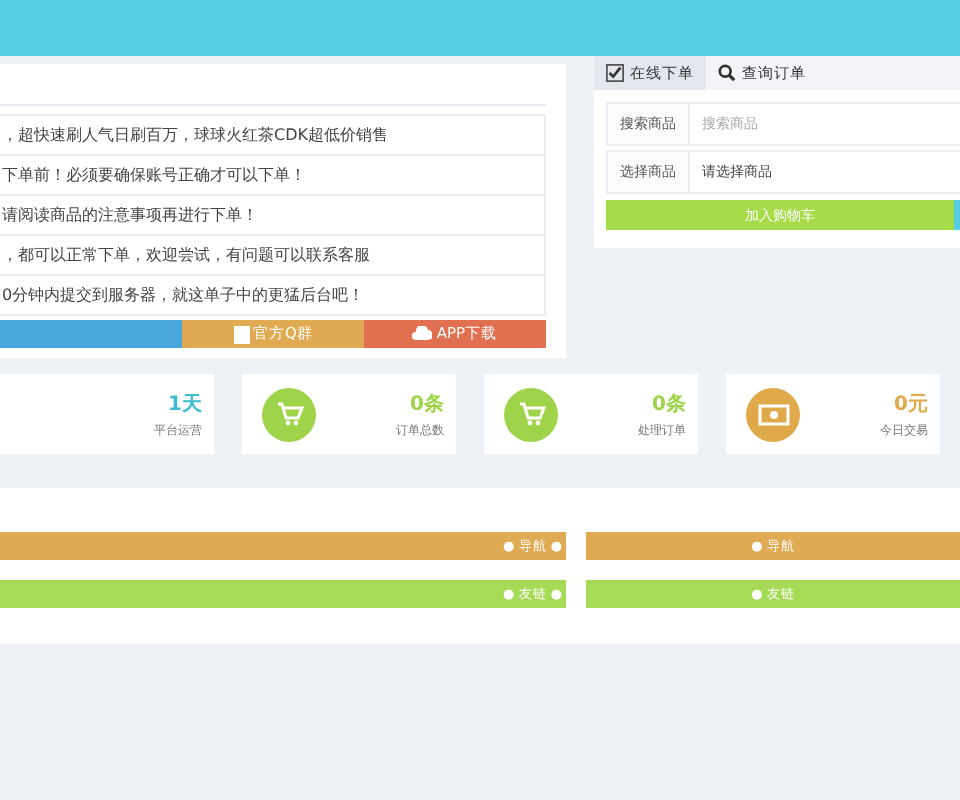  What do you see at coordinates (422, 334) in the screenshot?
I see `cloud-icon` at bounding box center [422, 334].